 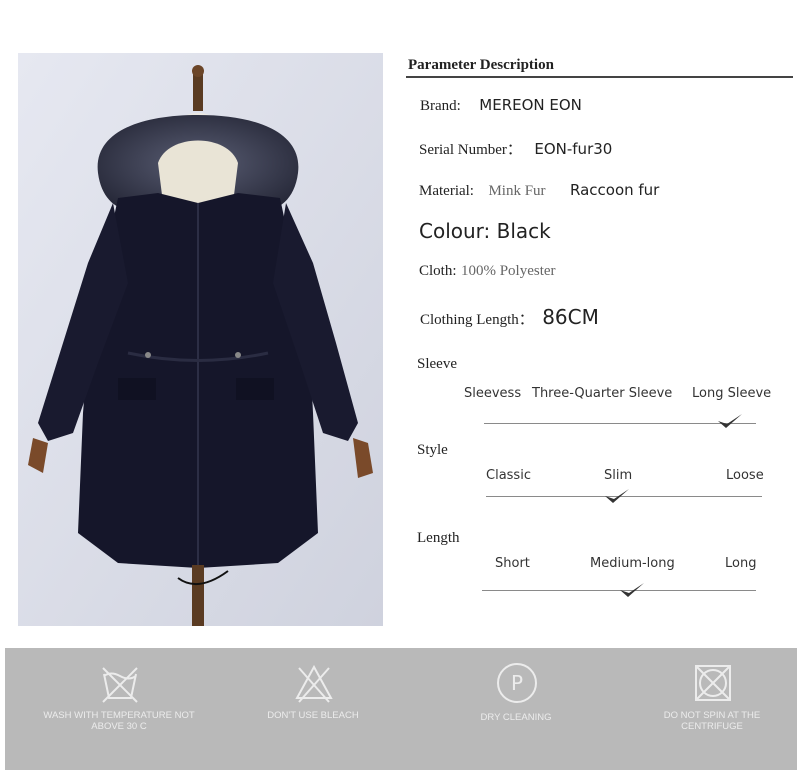 I want to click on brand-row: Brand: MEREON EON, so click(x=501, y=105).